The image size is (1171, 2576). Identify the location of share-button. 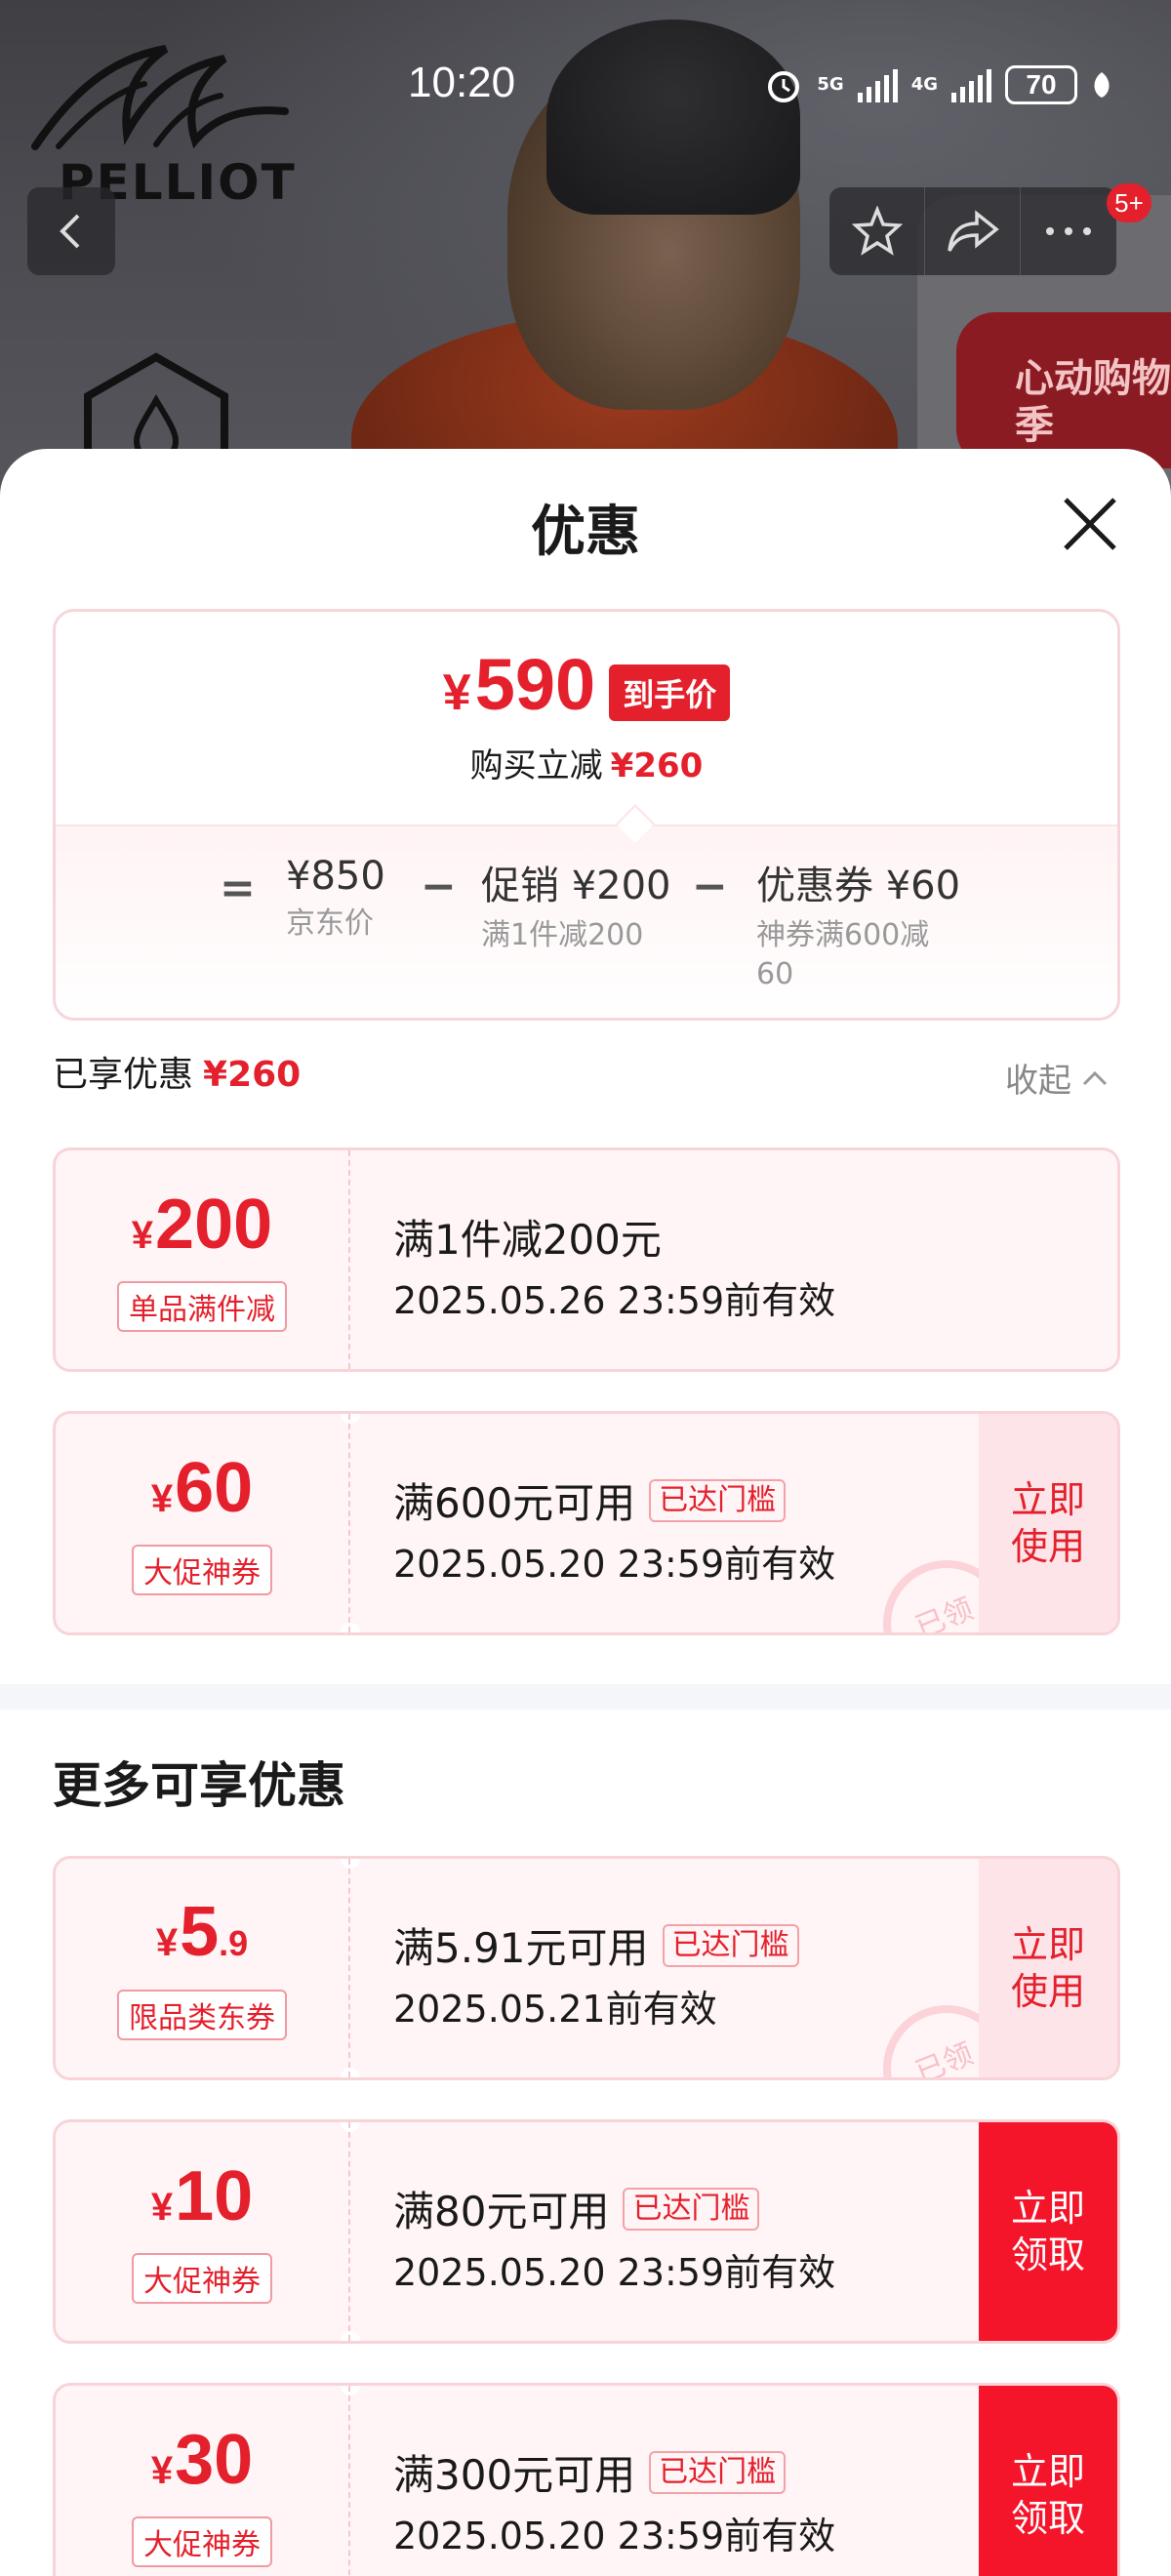
(973, 231).